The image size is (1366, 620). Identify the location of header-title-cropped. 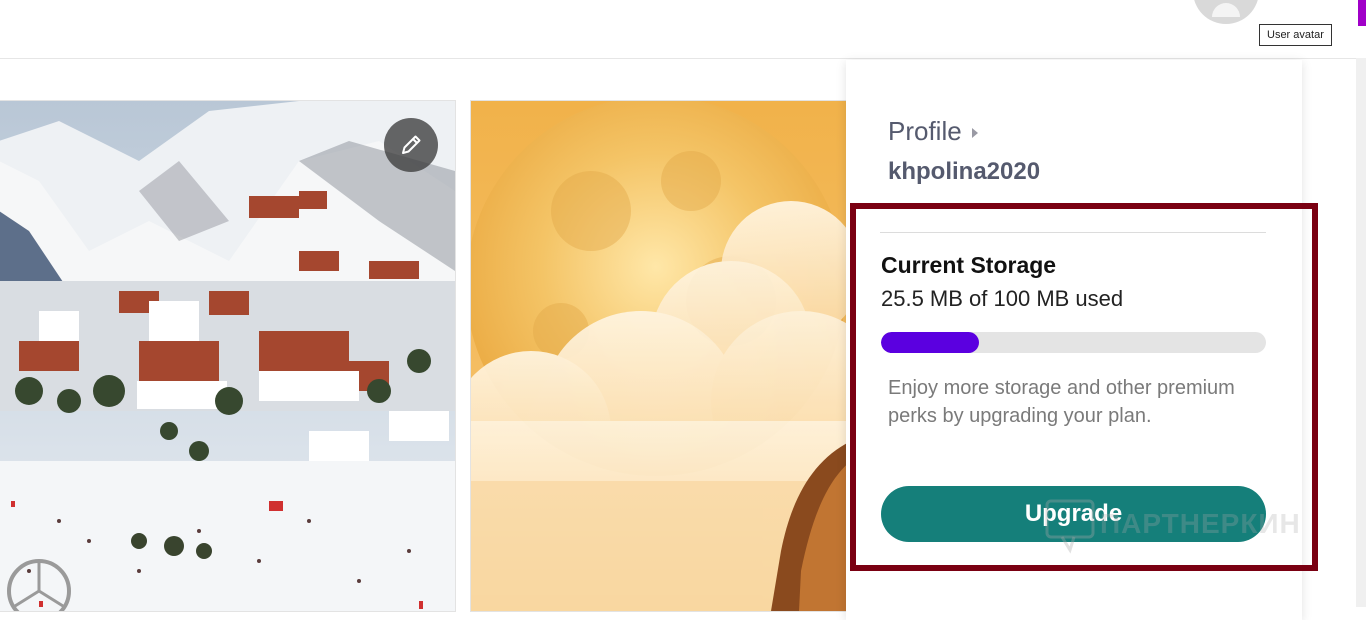
(360, 1).